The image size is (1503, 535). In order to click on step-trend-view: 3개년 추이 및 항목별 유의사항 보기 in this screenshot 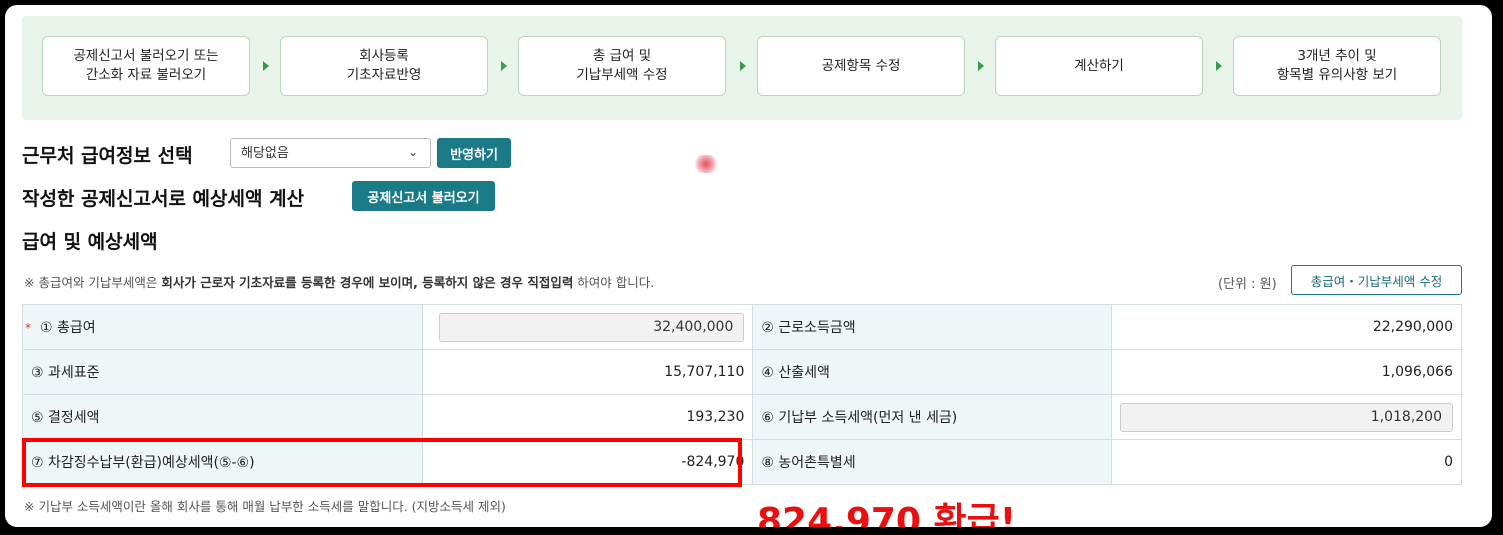, I will do `click(1337, 66)`.